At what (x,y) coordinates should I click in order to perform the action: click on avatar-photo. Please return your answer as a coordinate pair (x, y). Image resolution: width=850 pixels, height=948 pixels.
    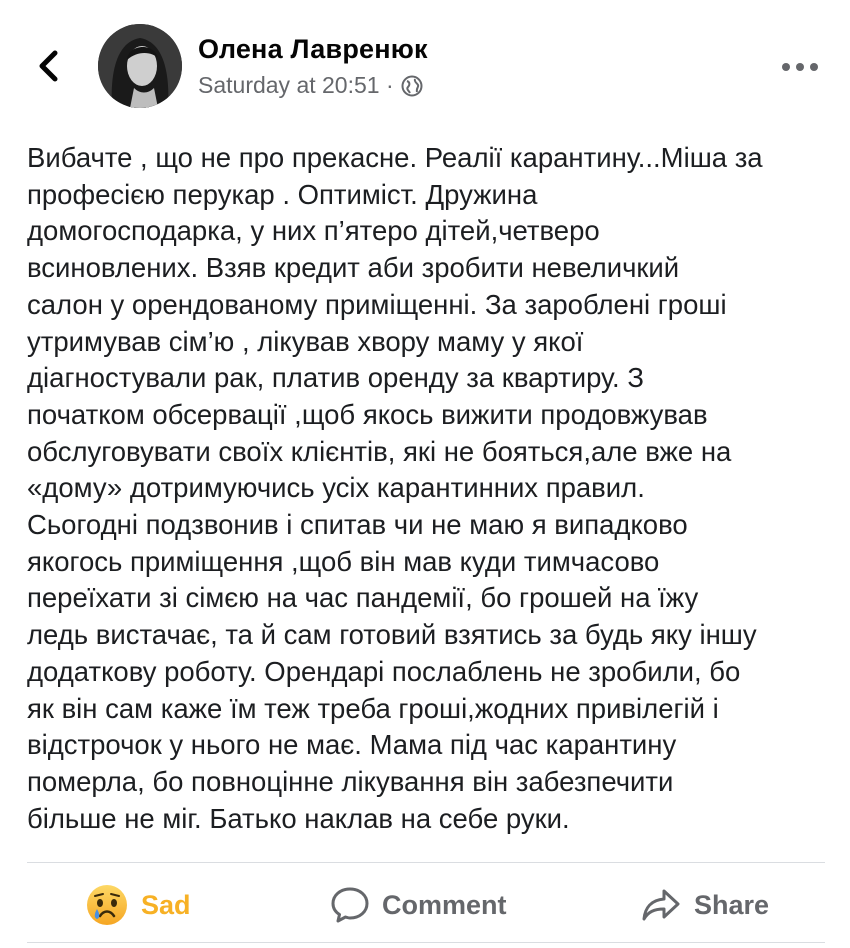
    Looking at the image, I should click on (140, 66).